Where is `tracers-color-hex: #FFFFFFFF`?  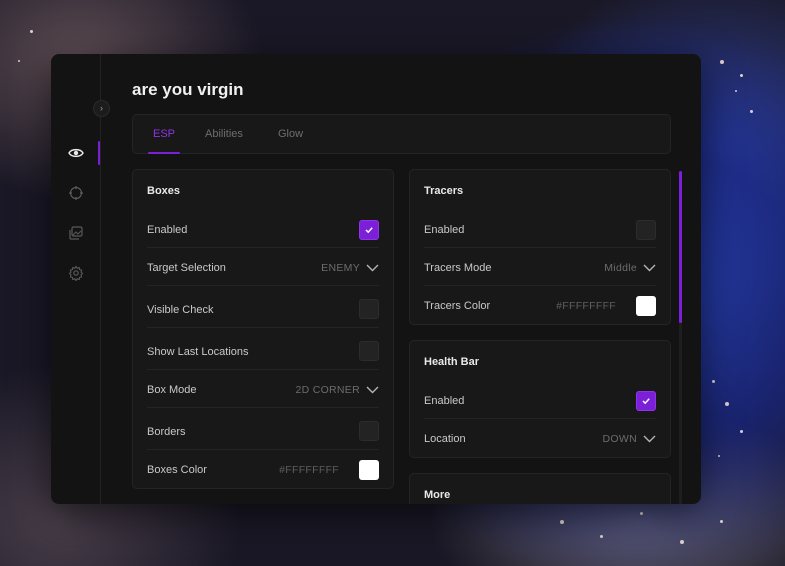 tracers-color-hex: #FFFFFFFF is located at coordinates (586, 306).